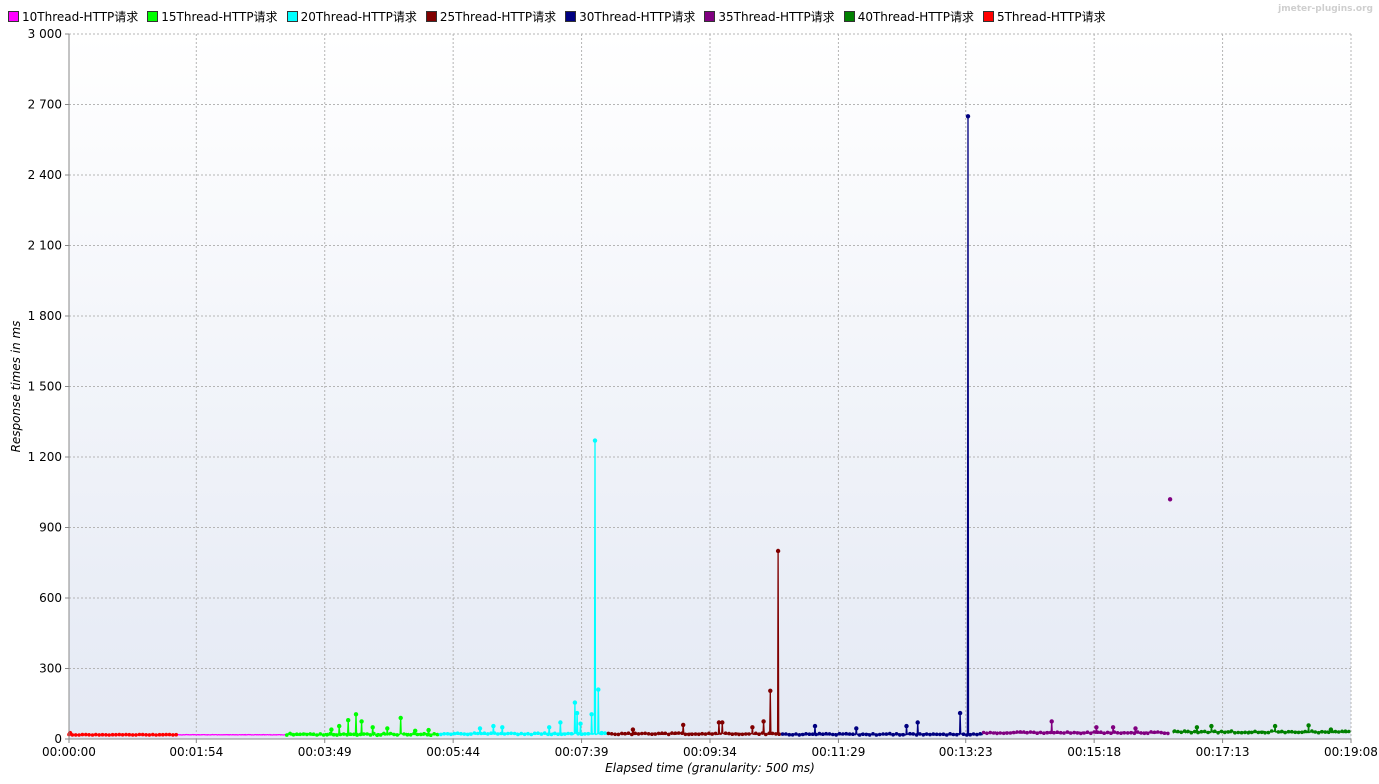  What do you see at coordinates (50, 528) in the screenshot?
I see `y-tick-label: 900` at bounding box center [50, 528].